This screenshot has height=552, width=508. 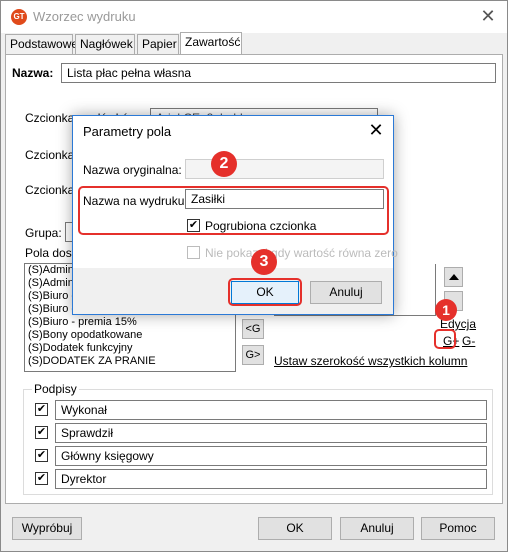 I want to click on name-label: Nazwa:, so click(x=33, y=73).